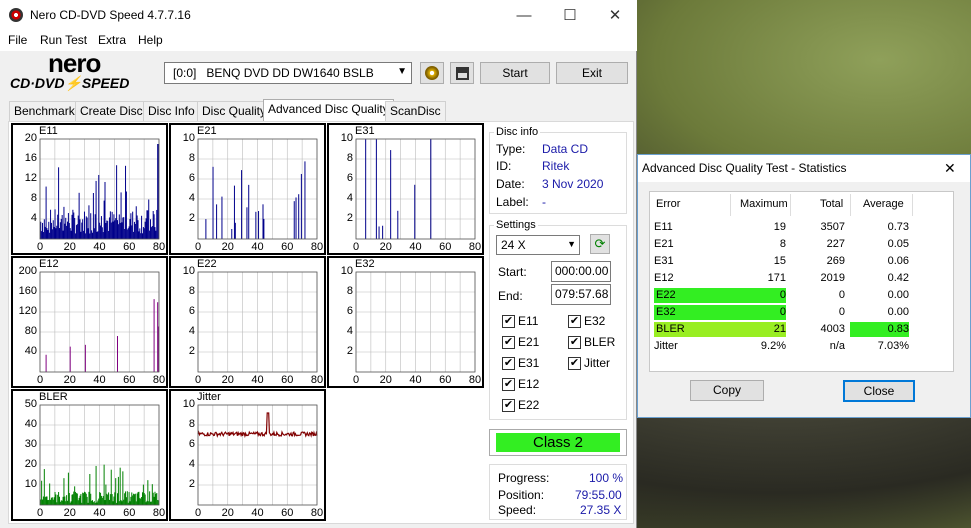 This screenshot has width=971, height=528. I want to click on start-field: 000:00.00, so click(581, 271).